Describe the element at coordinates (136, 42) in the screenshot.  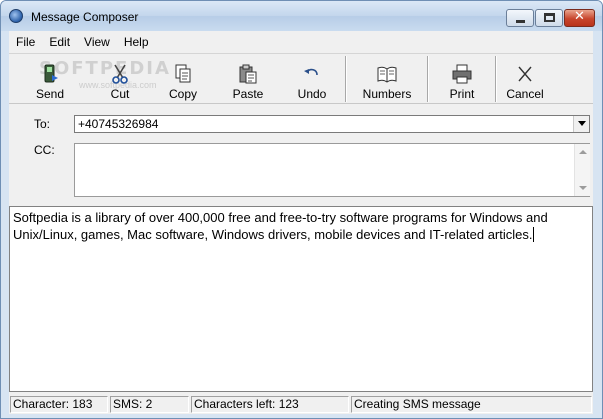
I see `menu-help: Help` at that location.